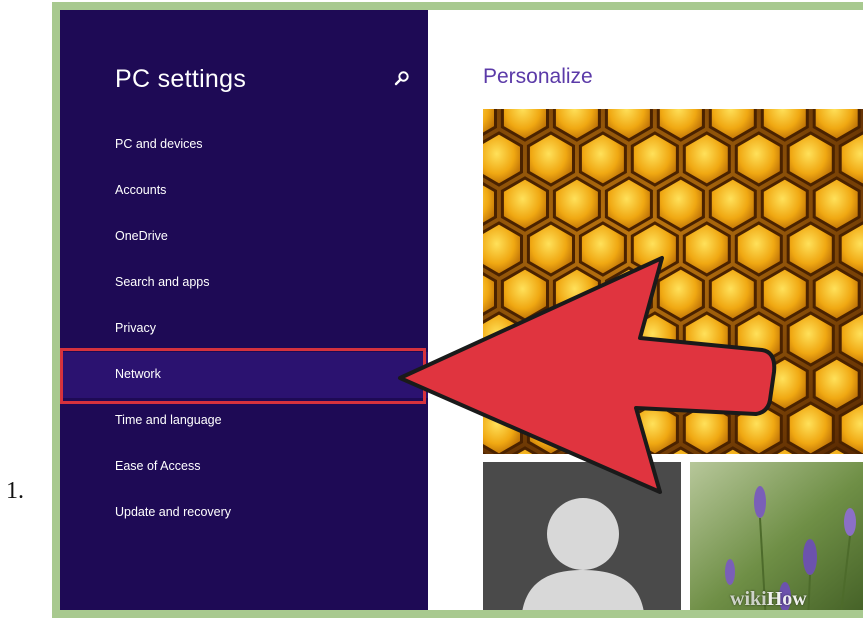 Image resolution: width=863 pixels, height=618 pixels. Describe the element at coordinates (168, 420) in the screenshot. I see `sidebar-item-label: Time and language` at that location.